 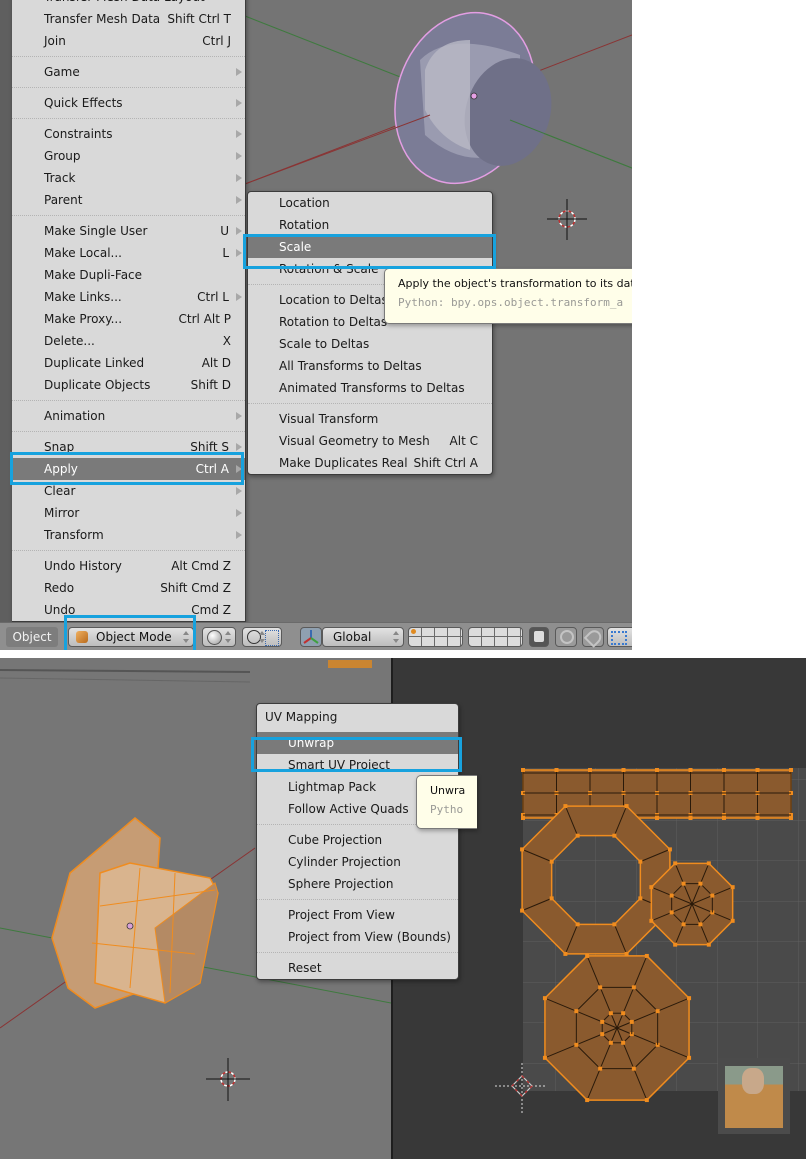 What do you see at coordinates (128, 610) in the screenshot?
I see `menu-item-undo: Undo Cmd Z` at bounding box center [128, 610].